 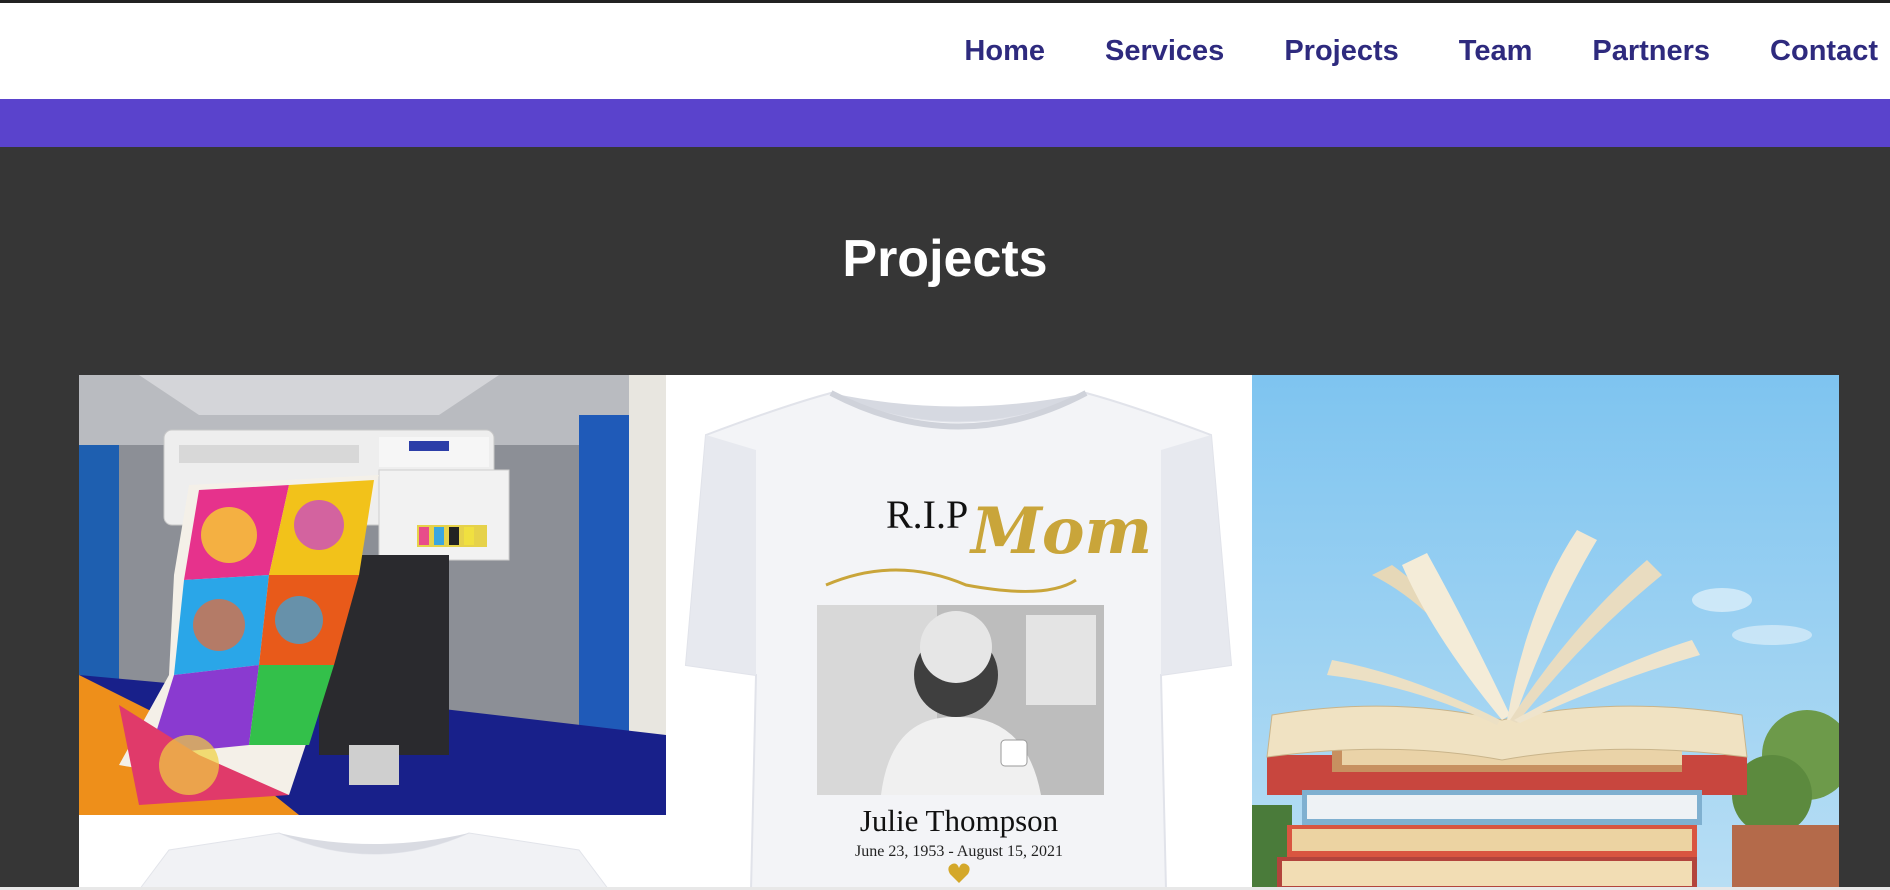 What do you see at coordinates (959, 851) in the screenshot?
I see `shirt-dates-text: June 23, 1953 - August 15, 2021` at bounding box center [959, 851].